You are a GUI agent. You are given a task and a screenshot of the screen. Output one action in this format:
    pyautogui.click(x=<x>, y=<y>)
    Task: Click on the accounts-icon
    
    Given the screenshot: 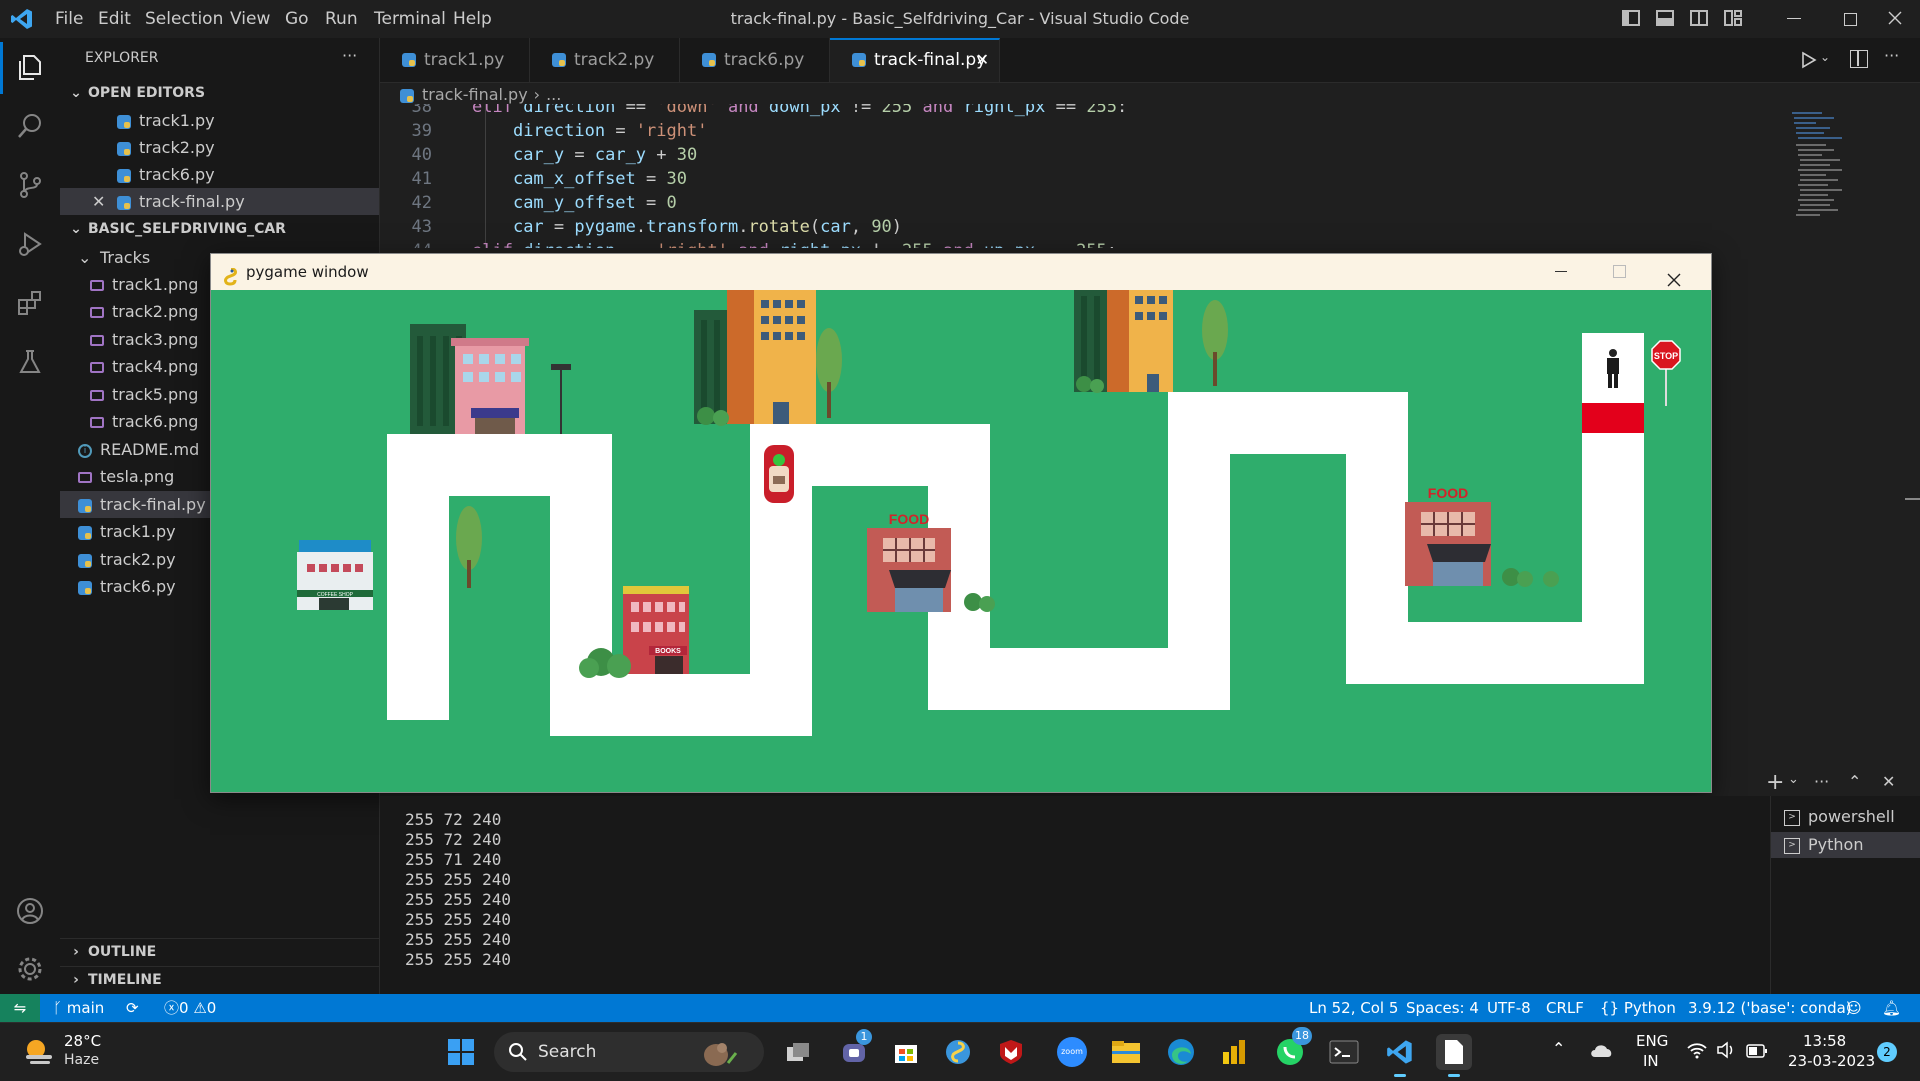 What is the action you would take?
    pyautogui.click(x=30, y=911)
    